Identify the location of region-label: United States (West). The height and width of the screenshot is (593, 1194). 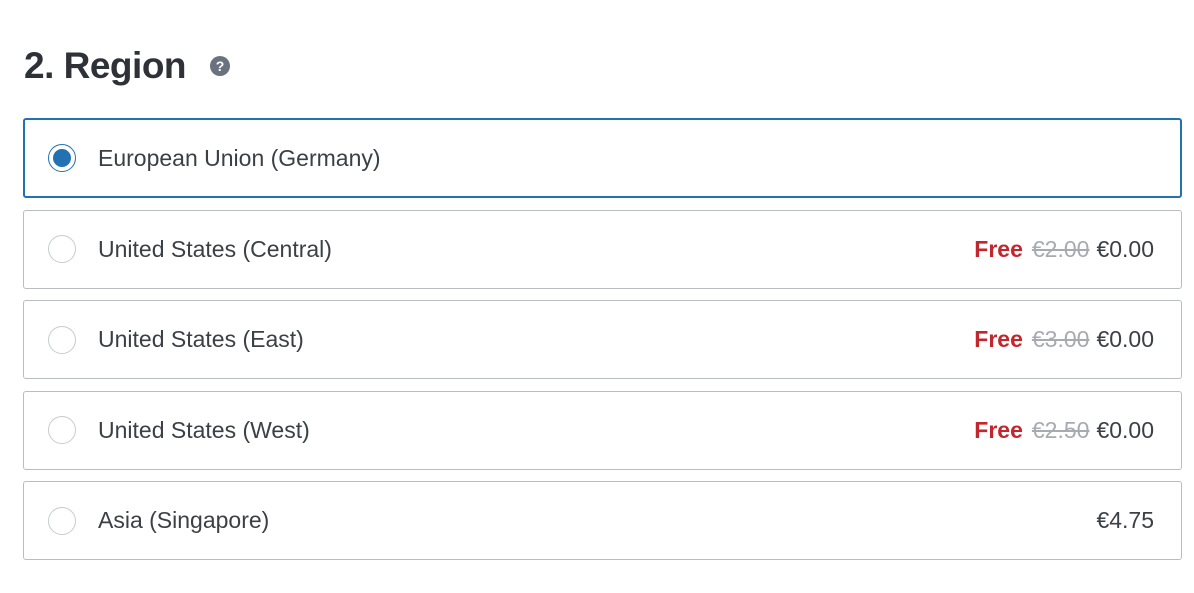
(204, 429).